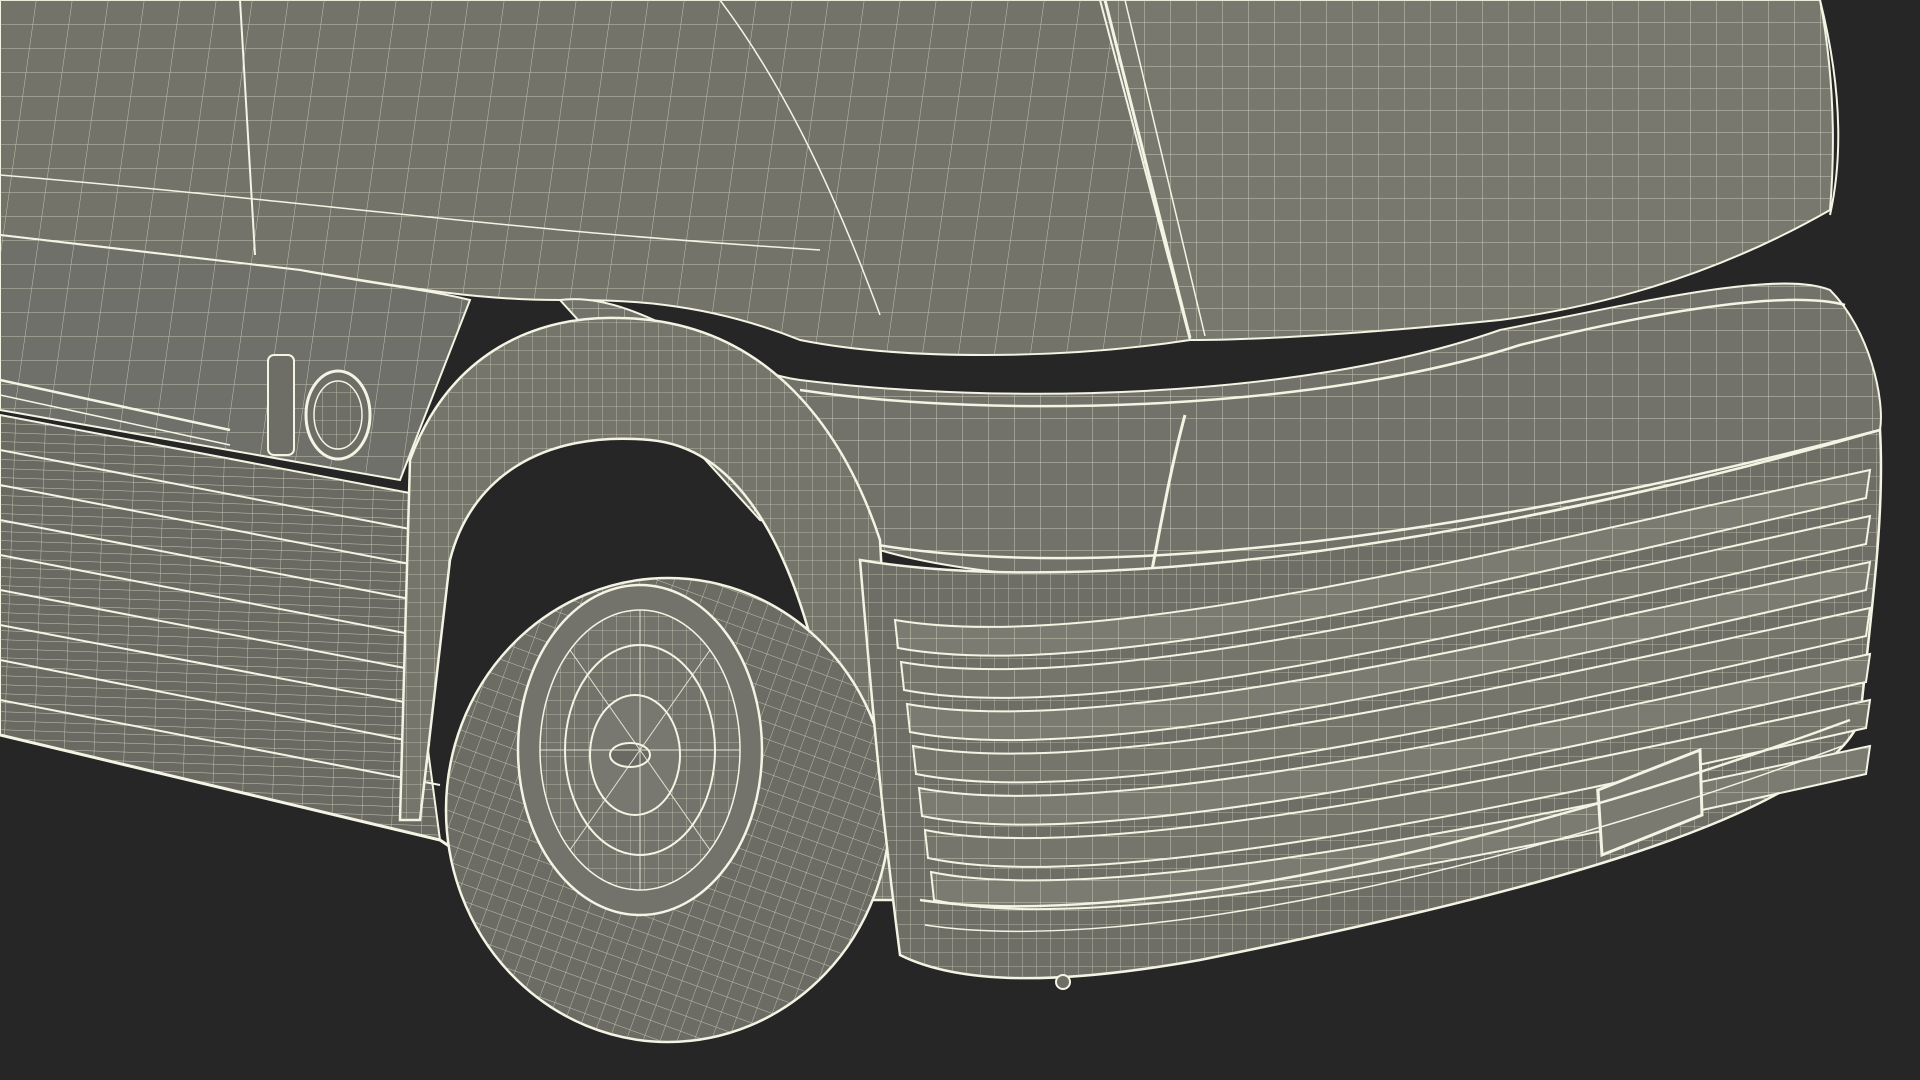 This screenshot has width=1920, height=1080. What do you see at coordinates (1063, 982) in the screenshot?
I see `tow-hook-bolt` at bounding box center [1063, 982].